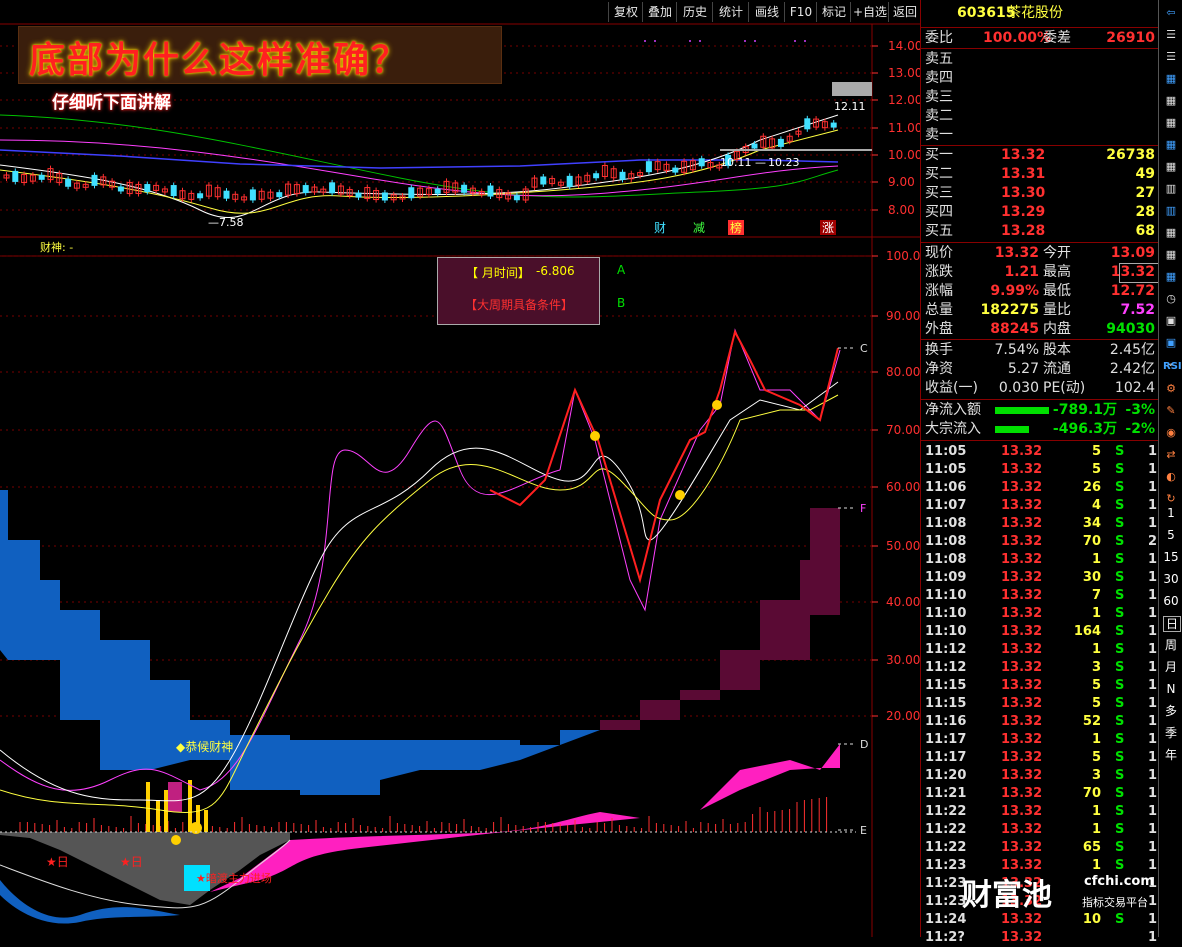 The width and height of the screenshot is (1182, 947). Describe the element at coordinates (1171, 535) in the screenshot. I see `period-button-1: 5` at that location.